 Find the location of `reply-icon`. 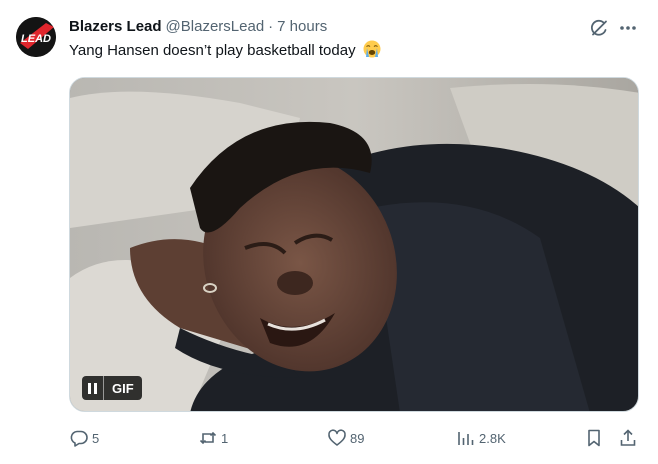

reply-icon is located at coordinates (79, 438).